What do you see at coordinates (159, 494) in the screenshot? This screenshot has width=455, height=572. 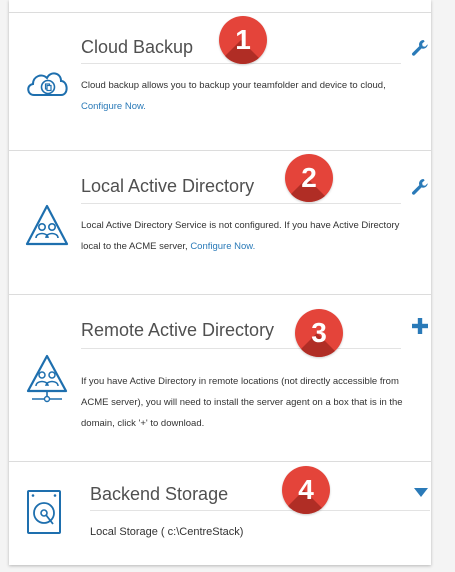 I see `section-title: Backend Storage` at bounding box center [159, 494].